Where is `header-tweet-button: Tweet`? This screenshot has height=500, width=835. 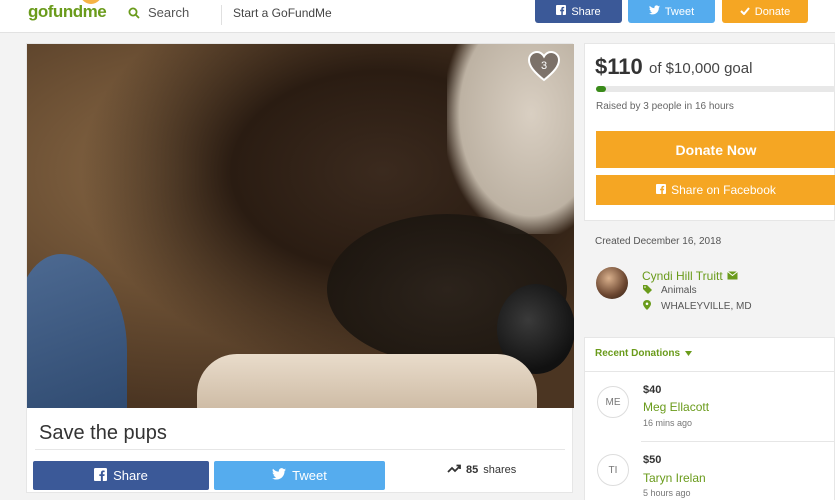
header-tweet-button: Tweet is located at coordinates (671, 11).